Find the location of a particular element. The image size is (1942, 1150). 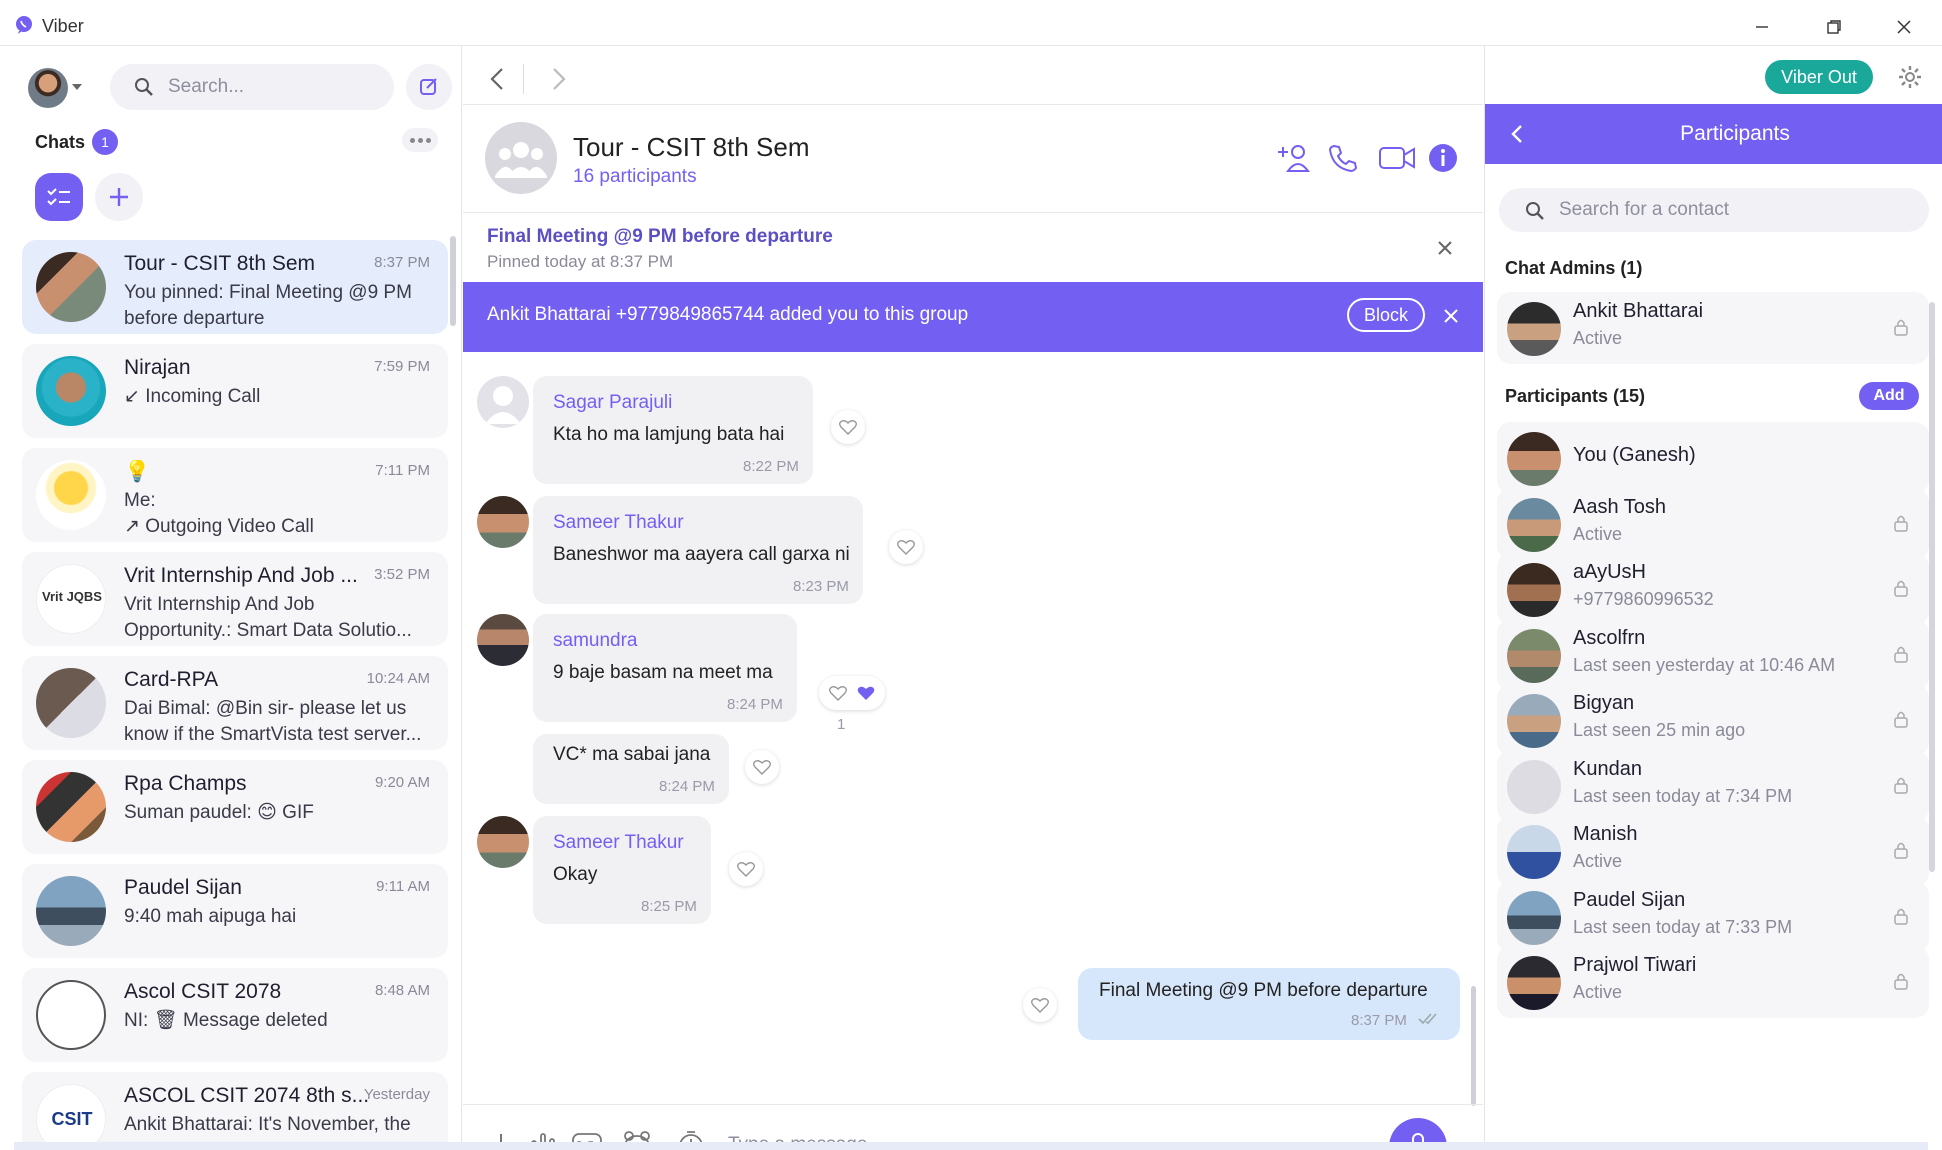

video-call-button is located at coordinates (1397, 158).